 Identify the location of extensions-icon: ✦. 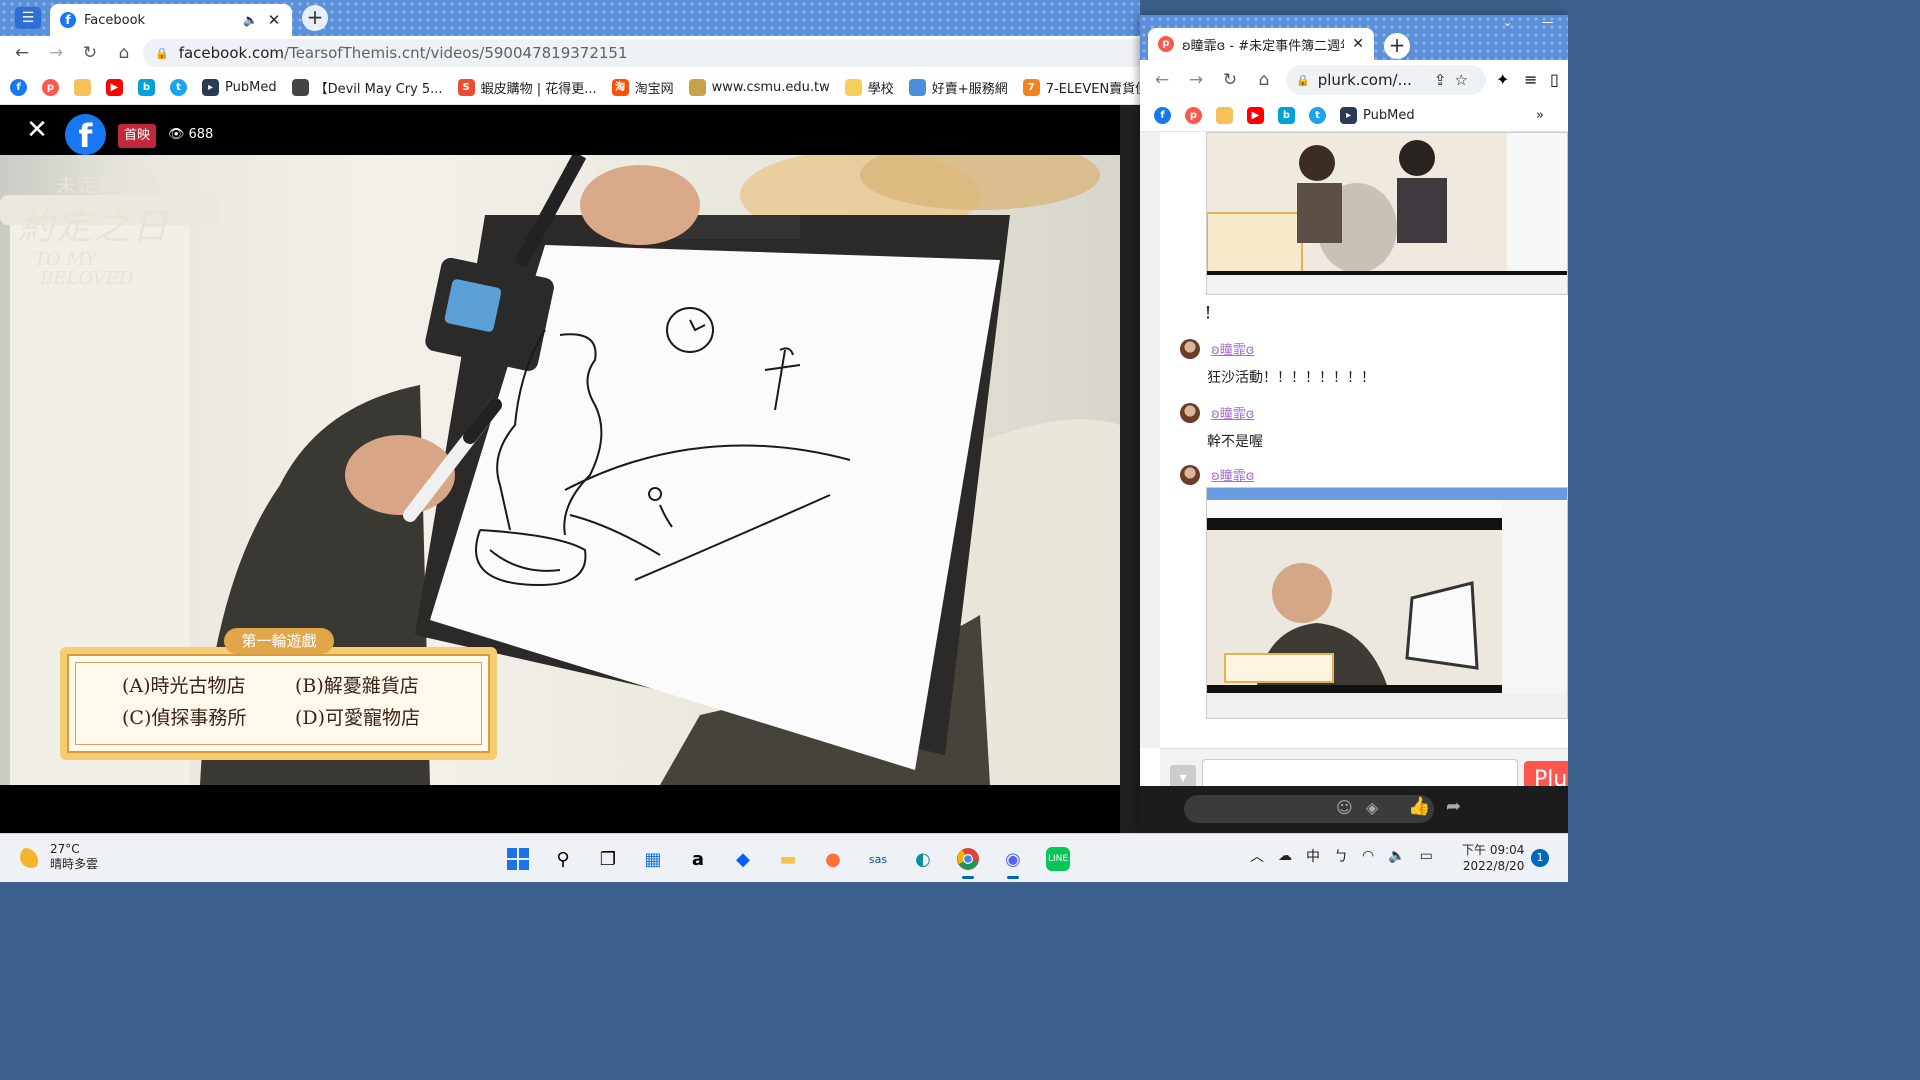
(1502, 79).